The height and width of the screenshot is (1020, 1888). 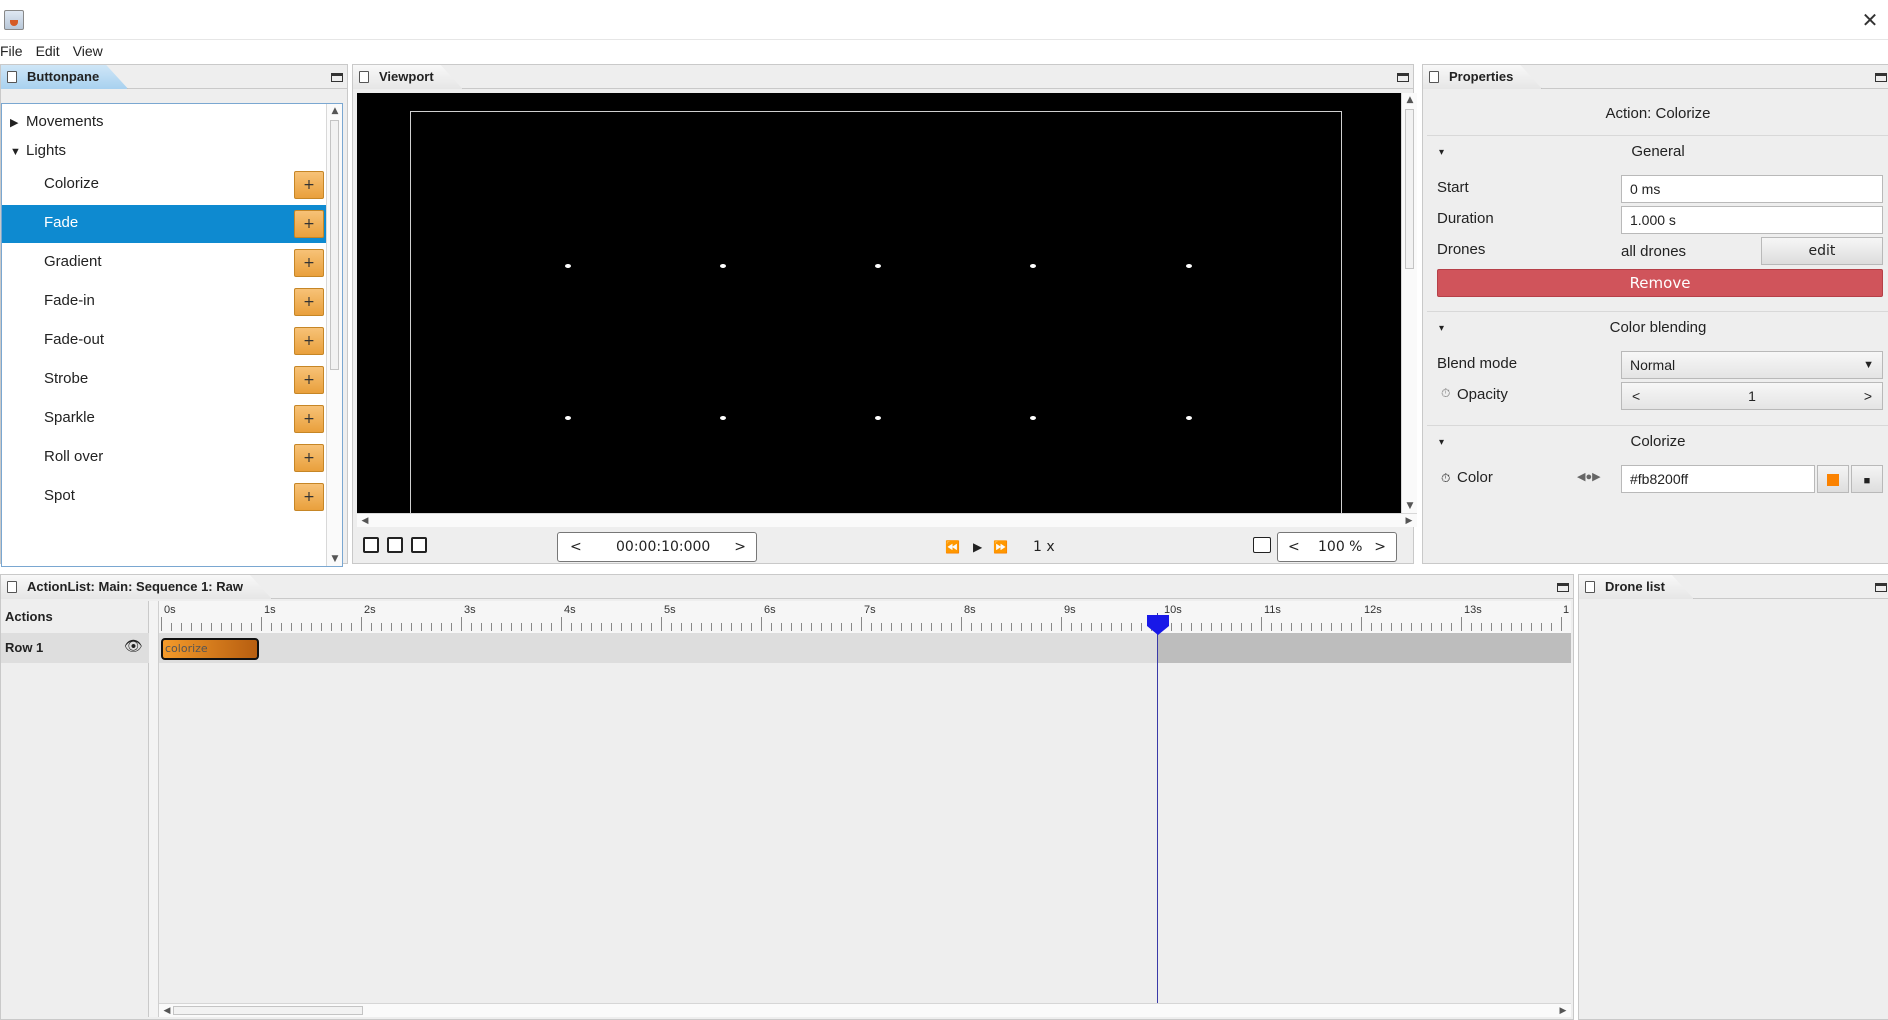 What do you see at coordinates (309, 497) in the screenshot?
I see `add-spot-button: +` at bounding box center [309, 497].